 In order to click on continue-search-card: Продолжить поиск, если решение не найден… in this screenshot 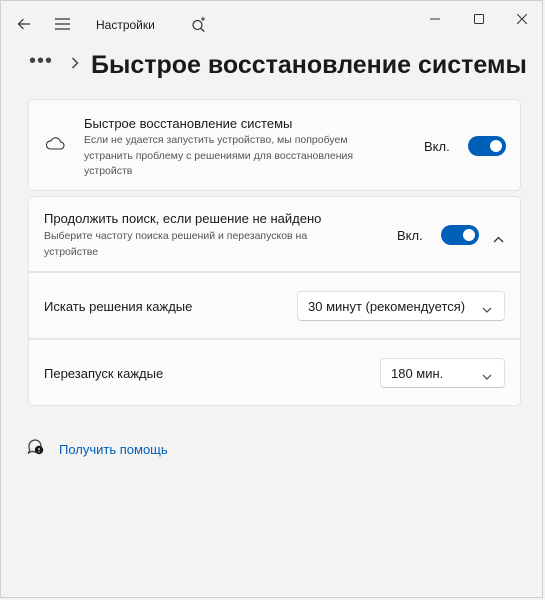, I will do `click(274, 234)`.